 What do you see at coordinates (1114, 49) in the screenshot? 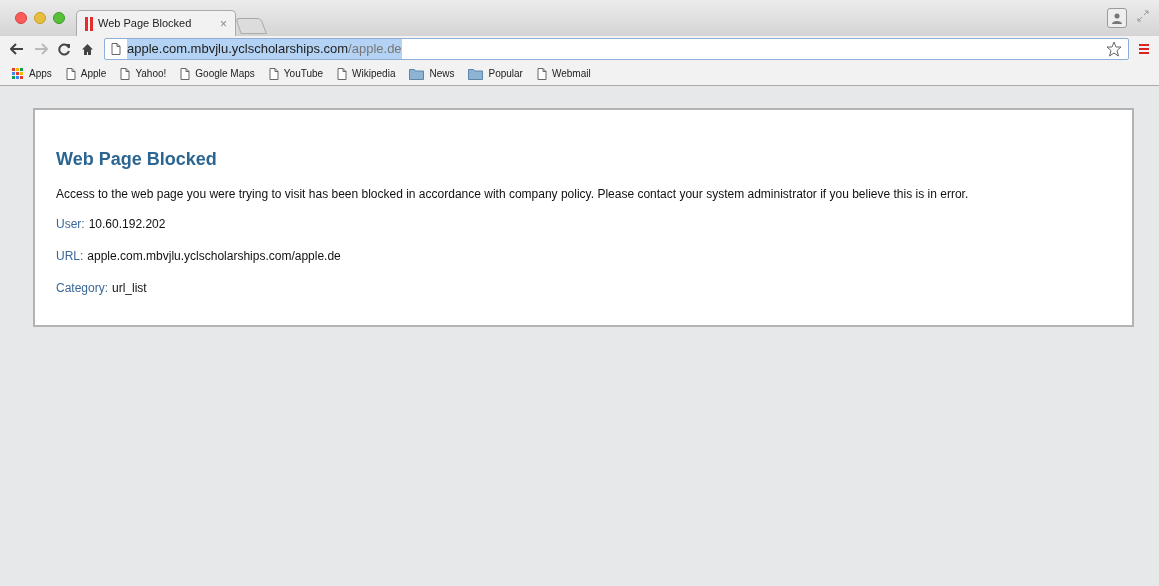
I see `star-icon` at bounding box center [1114, 49].